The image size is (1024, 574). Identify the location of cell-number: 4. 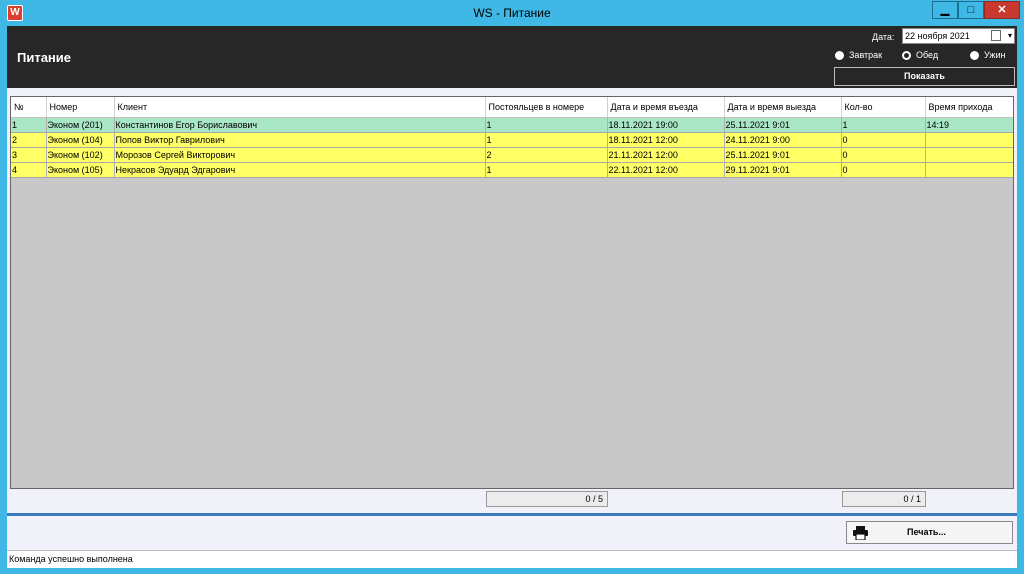
(29, 170).